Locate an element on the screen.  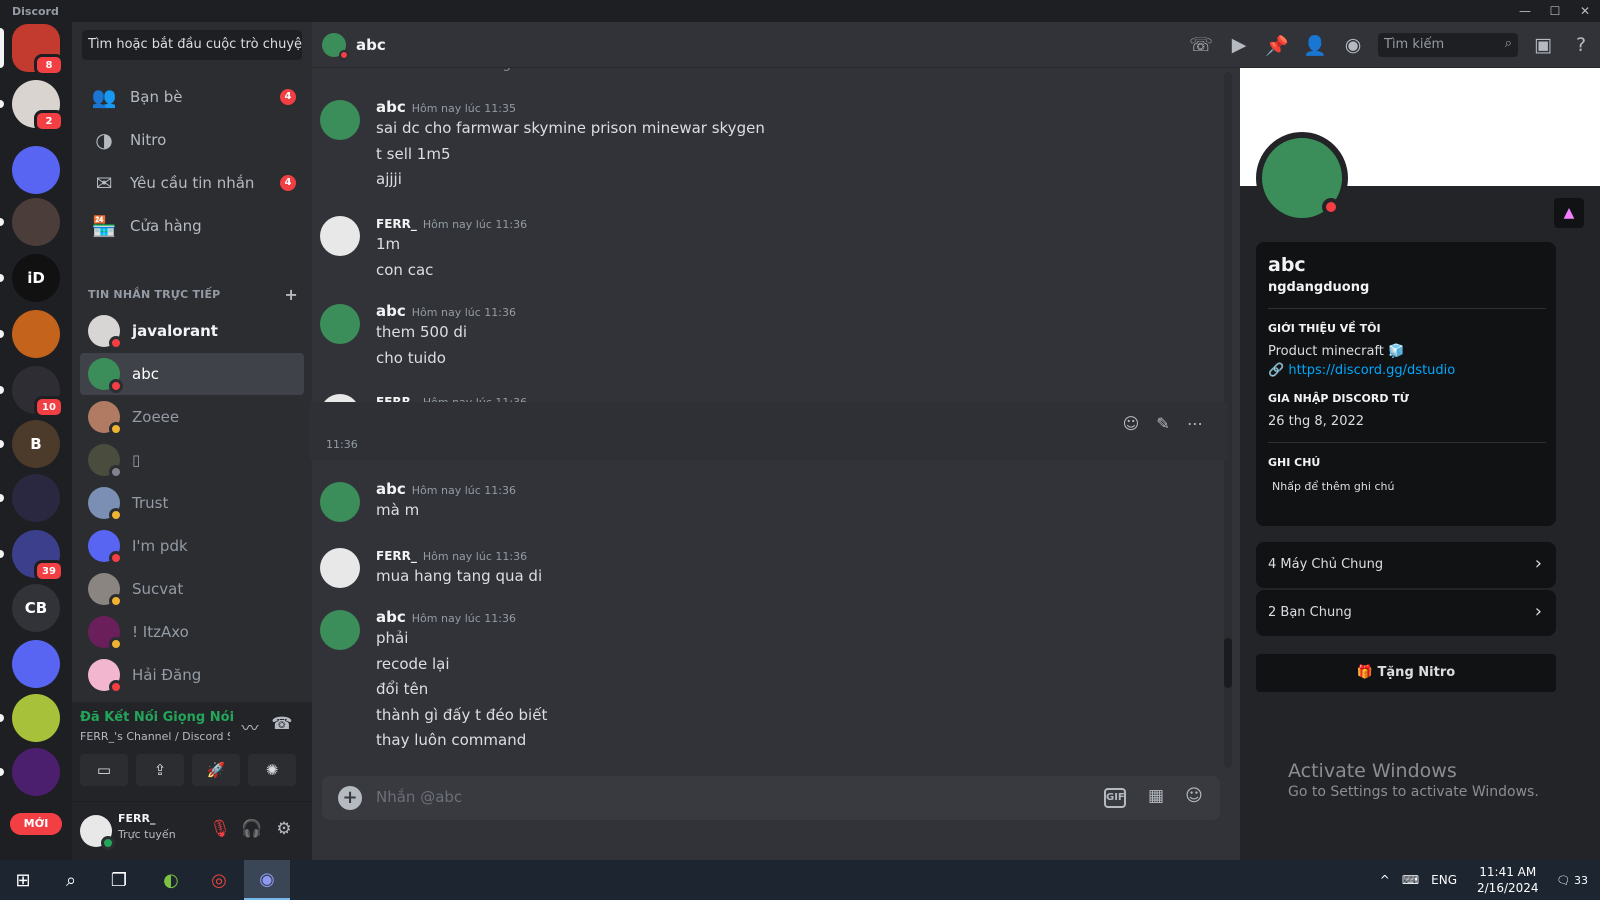
server-icon: iD is located at coordinates (36, 278).